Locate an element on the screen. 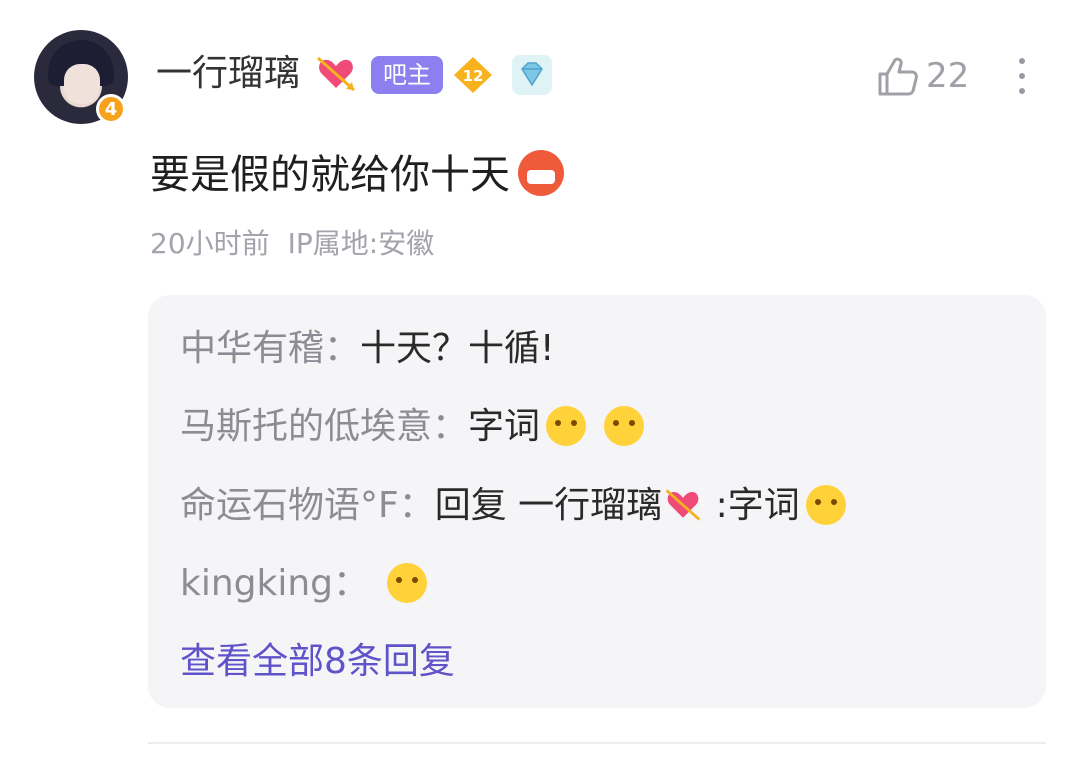  username: 一行瑠璃 is located at coordinates (228, 74).